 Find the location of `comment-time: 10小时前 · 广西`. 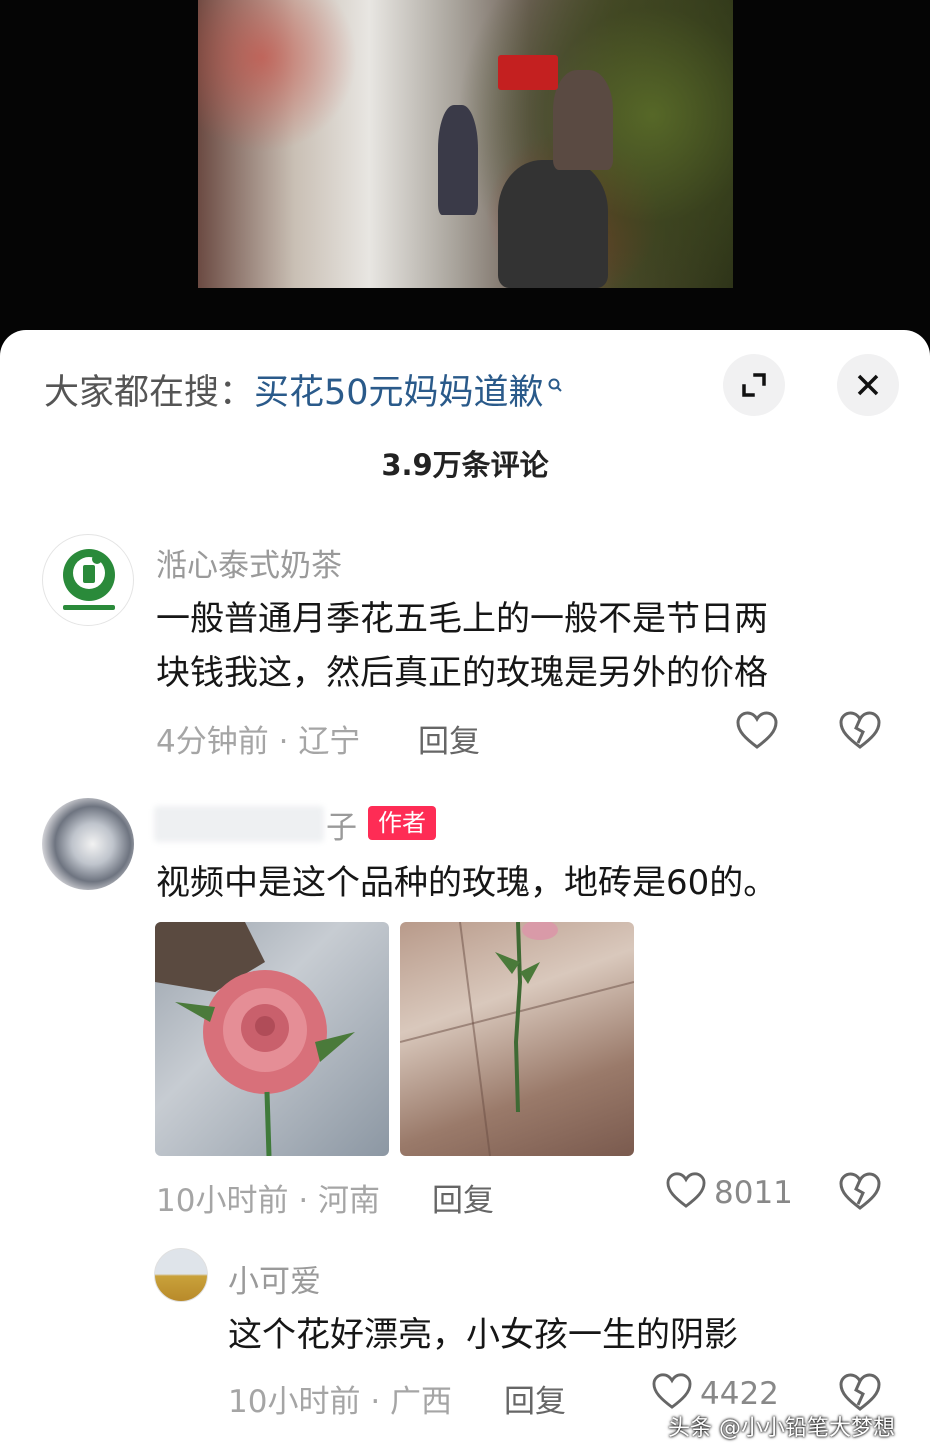

comment-time: 10小时前 · 广西 is located at coordinates (340, 1398).